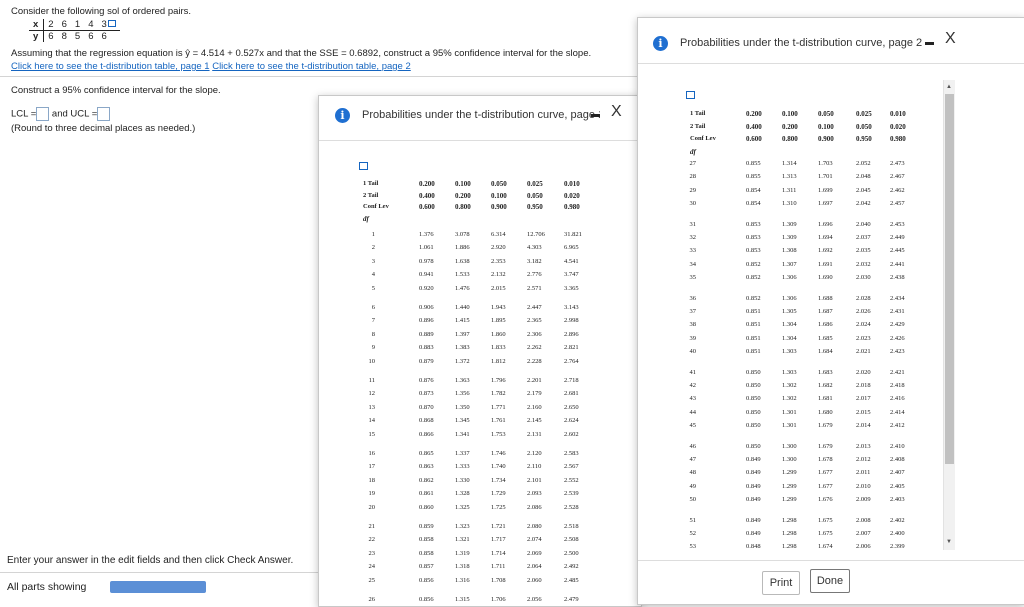 The width and height of the screenshot is (1024, 607). Describe the element at coordinates (535, 195) in the screenshot. I see `header-value: 0.050` at that location.